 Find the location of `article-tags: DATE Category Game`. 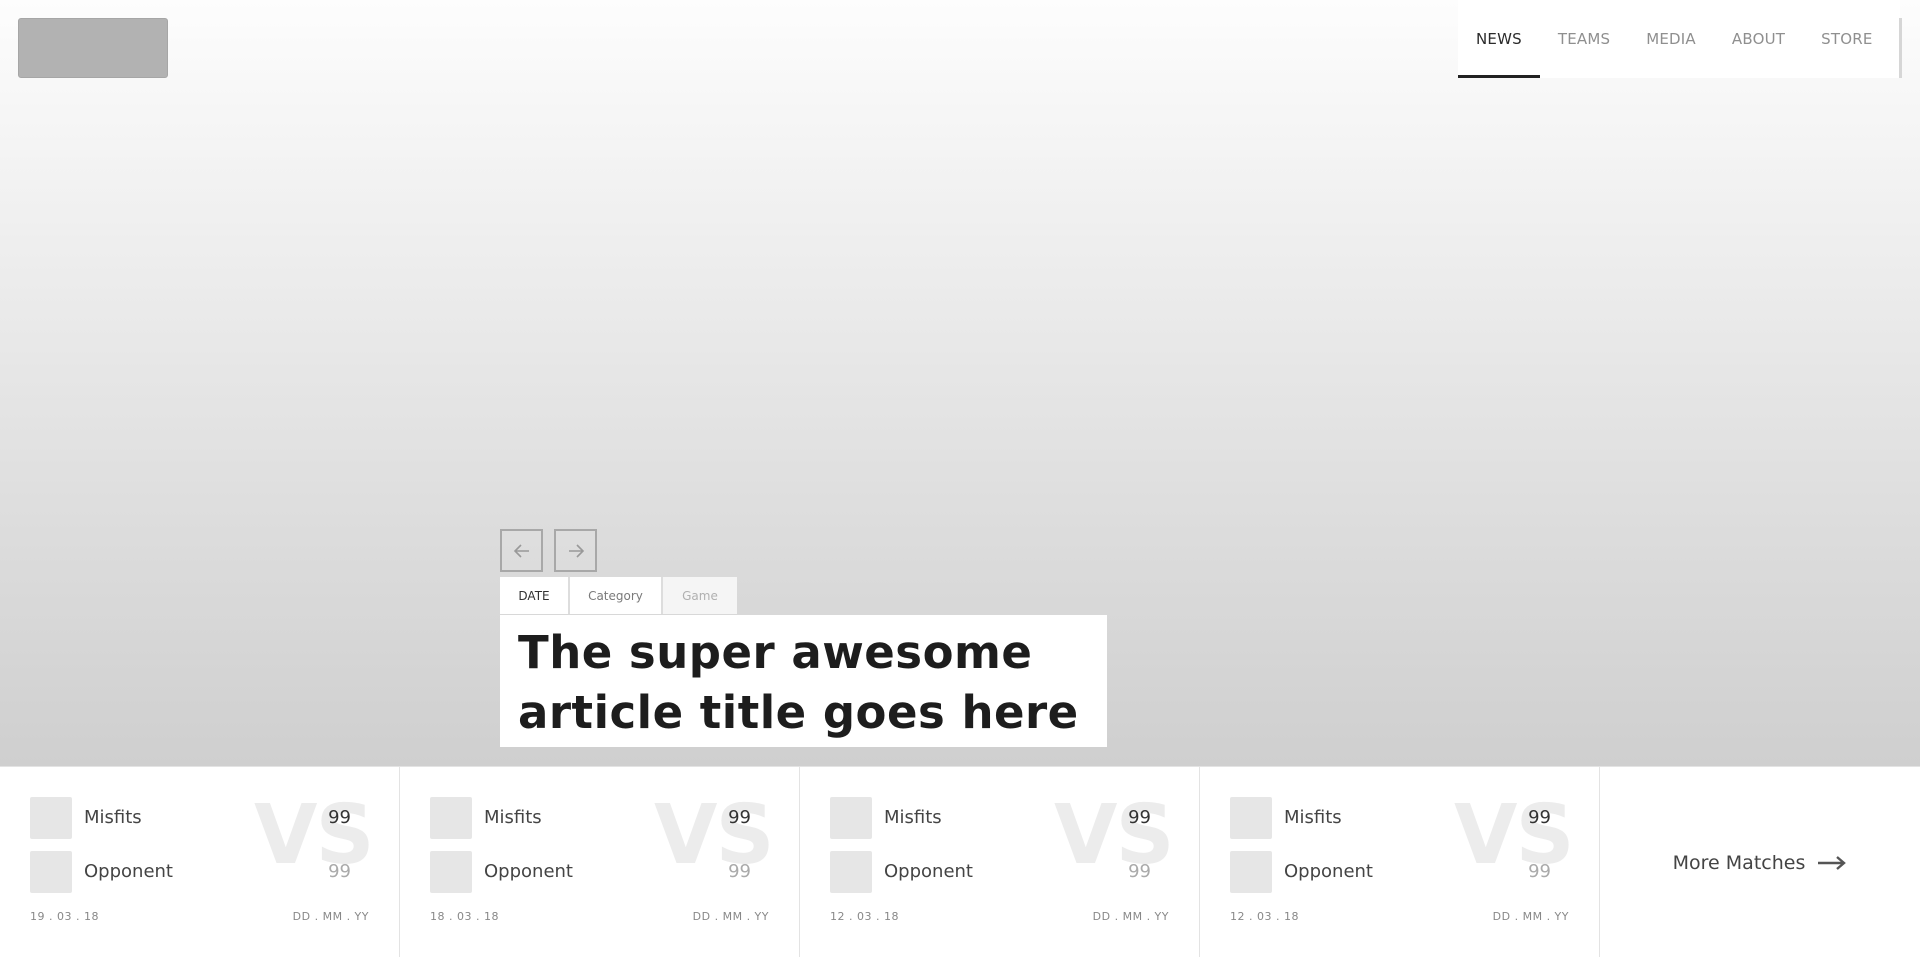

article-tags: DATE Category Game is located at coordinates (618, 595).